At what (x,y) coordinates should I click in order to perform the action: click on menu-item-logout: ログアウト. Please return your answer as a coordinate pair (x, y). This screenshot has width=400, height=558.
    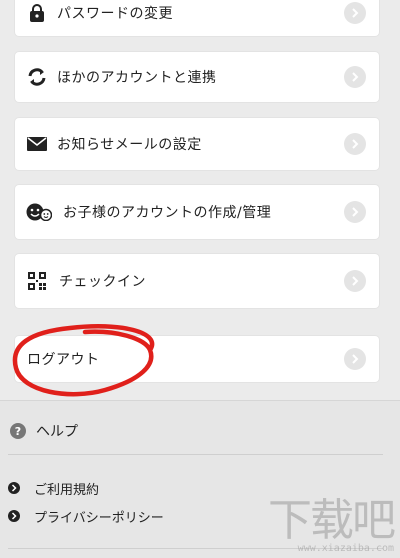
    Looking at the image, I should click on (197, 359).